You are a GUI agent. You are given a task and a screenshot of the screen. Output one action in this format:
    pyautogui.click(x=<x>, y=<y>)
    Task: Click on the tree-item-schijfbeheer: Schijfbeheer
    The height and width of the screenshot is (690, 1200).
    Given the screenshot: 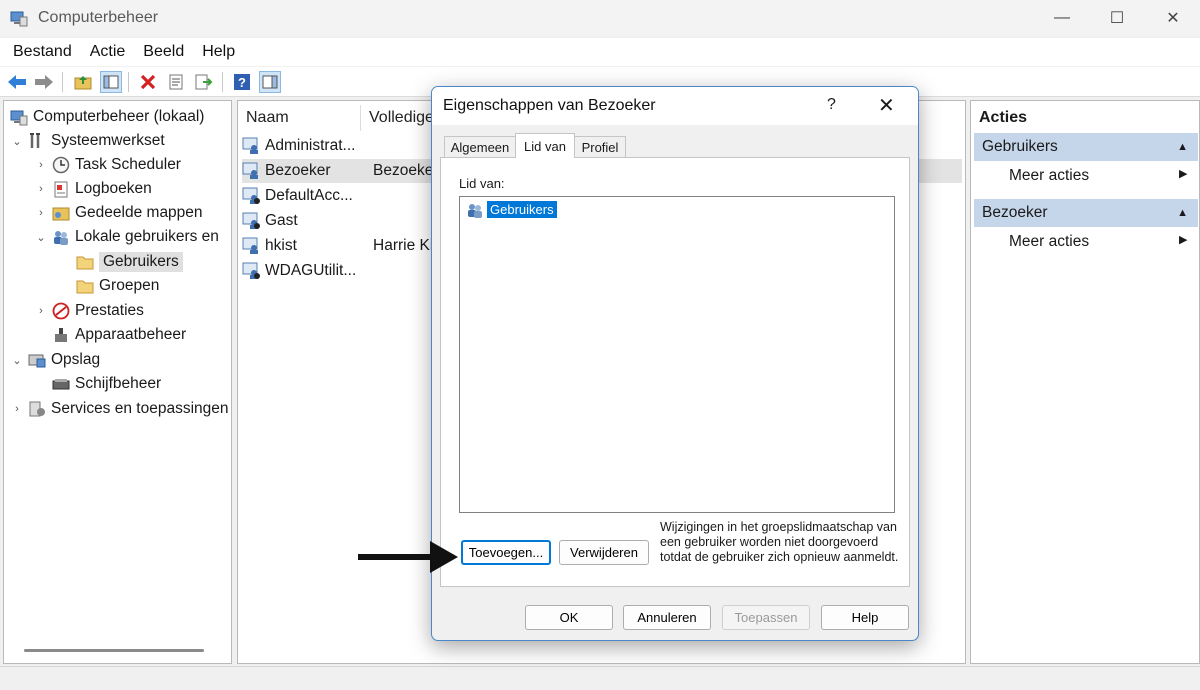 What is the action you would take?
    pyautogui.click(x=97, y=384)
    